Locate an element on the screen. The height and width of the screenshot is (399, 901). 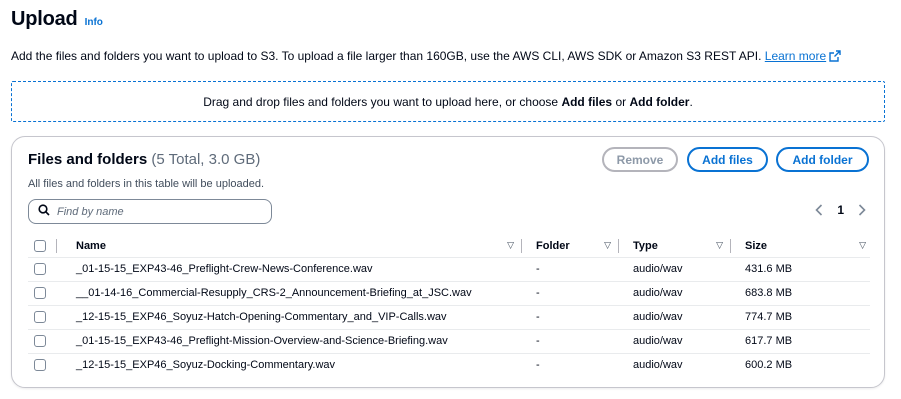
panel-title-text: Files and folders is located at coordinates (88, 159).